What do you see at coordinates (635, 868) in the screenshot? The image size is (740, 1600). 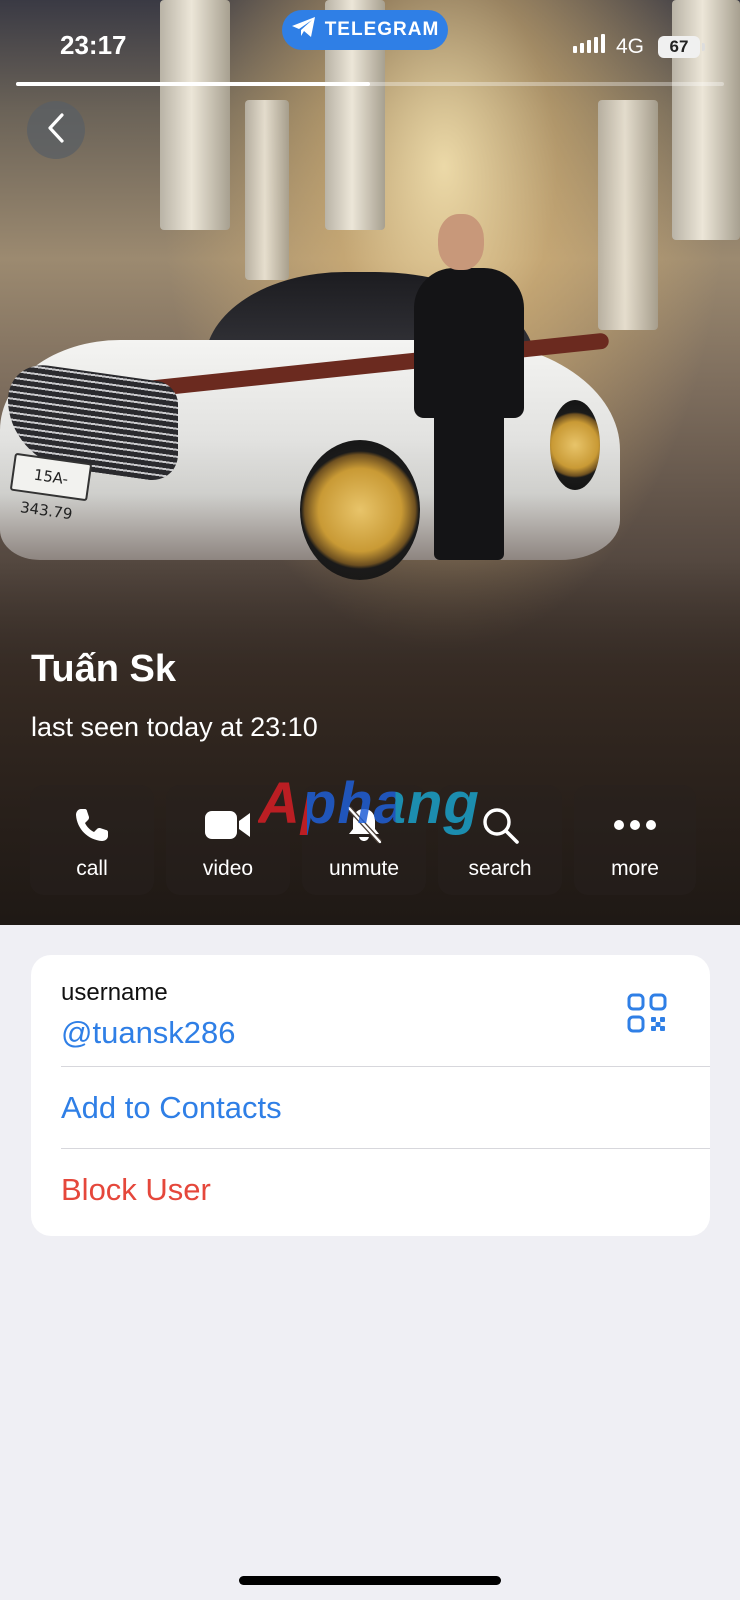 I see `more-label: more` at bounding box center [635, 868].